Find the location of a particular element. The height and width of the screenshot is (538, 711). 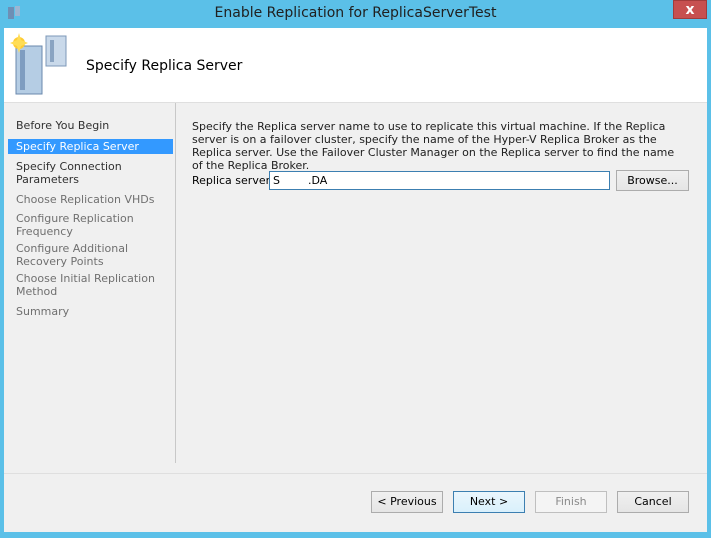

footer-separator is located at coordinates (355, 473).